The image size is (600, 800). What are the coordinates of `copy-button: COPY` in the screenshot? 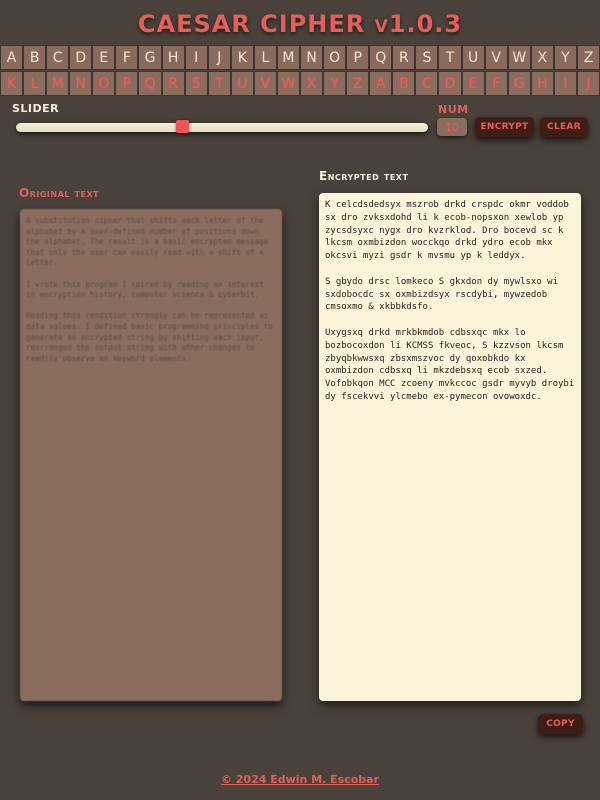 It's located at (560, 724).